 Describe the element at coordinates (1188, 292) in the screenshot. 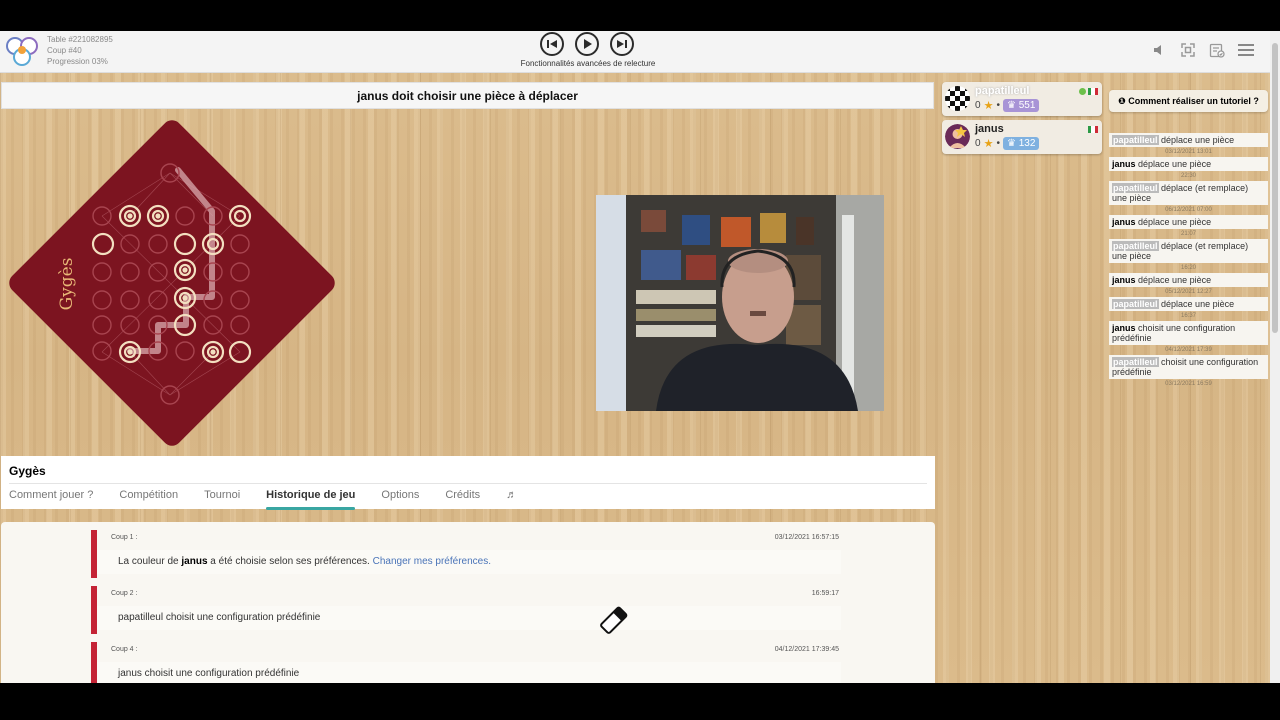

I see `log-time: 05/12/2021 12:27` at that location.